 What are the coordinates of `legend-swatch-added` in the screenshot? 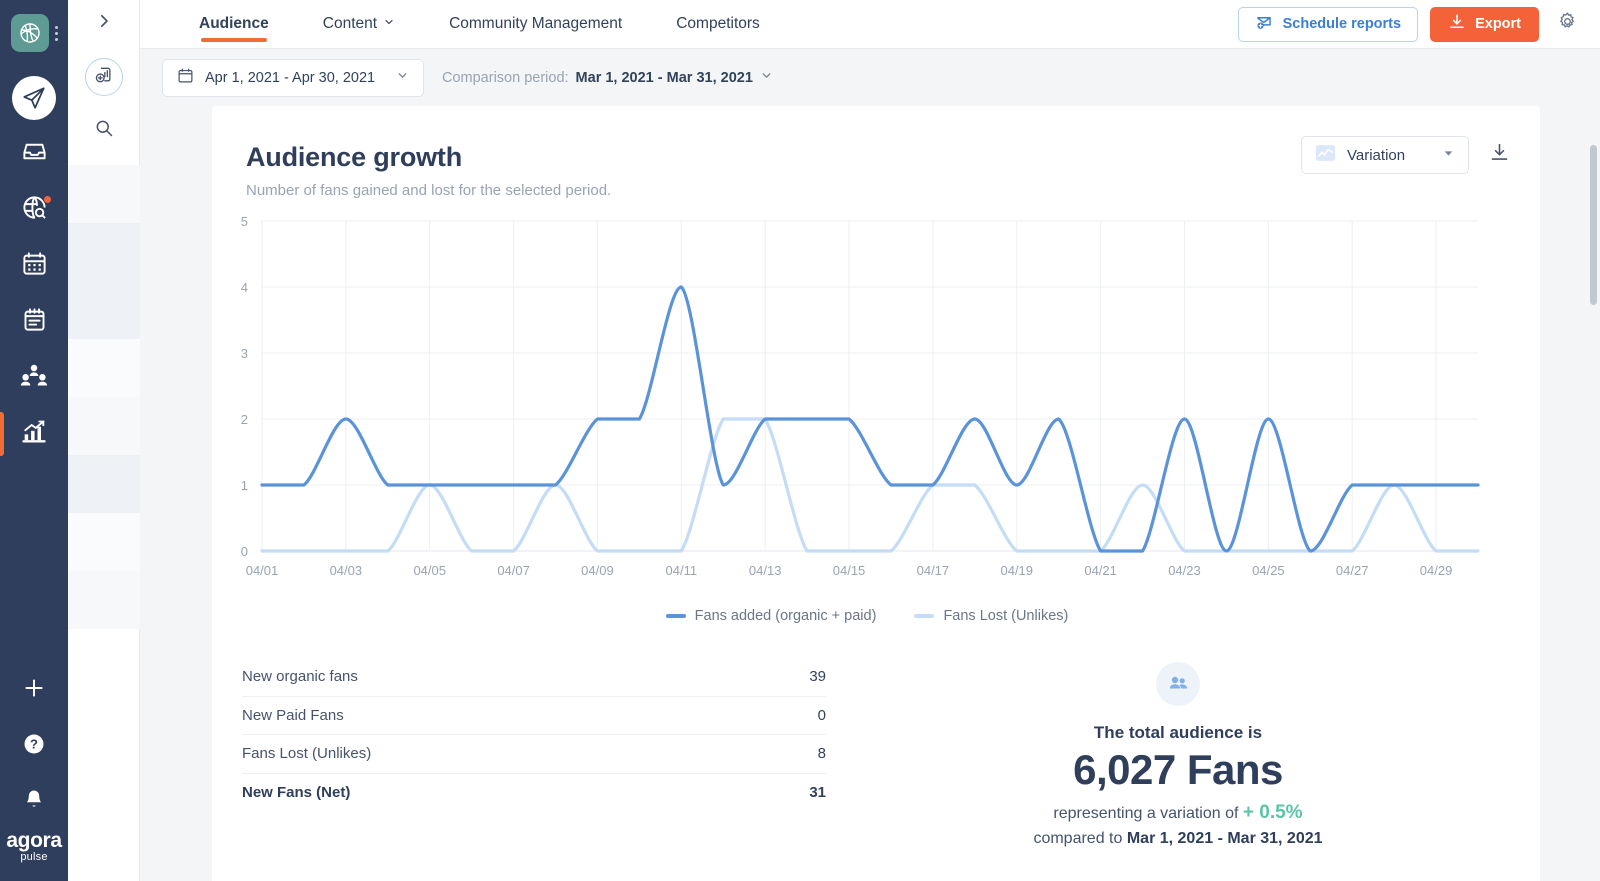 It's located at (675, 616).